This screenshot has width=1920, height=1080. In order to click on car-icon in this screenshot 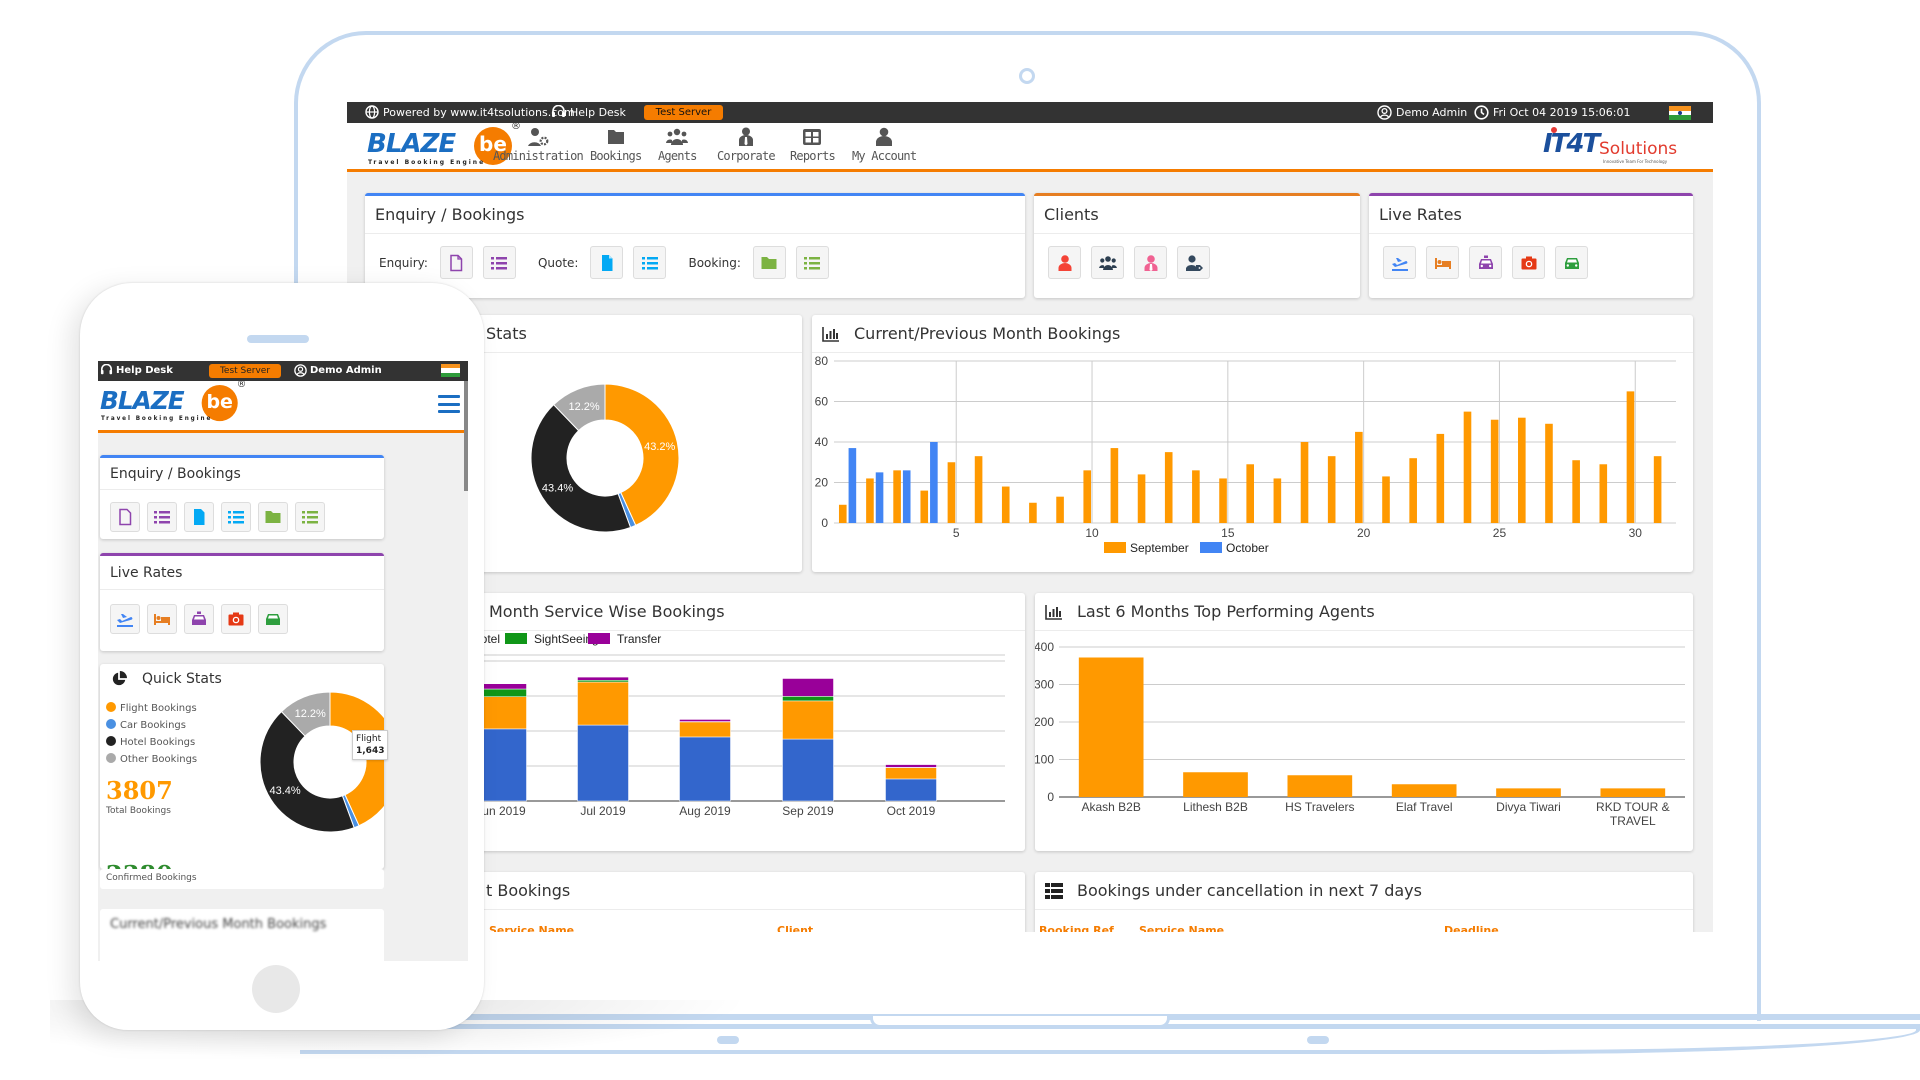, I will do `click(1571, 263)`.